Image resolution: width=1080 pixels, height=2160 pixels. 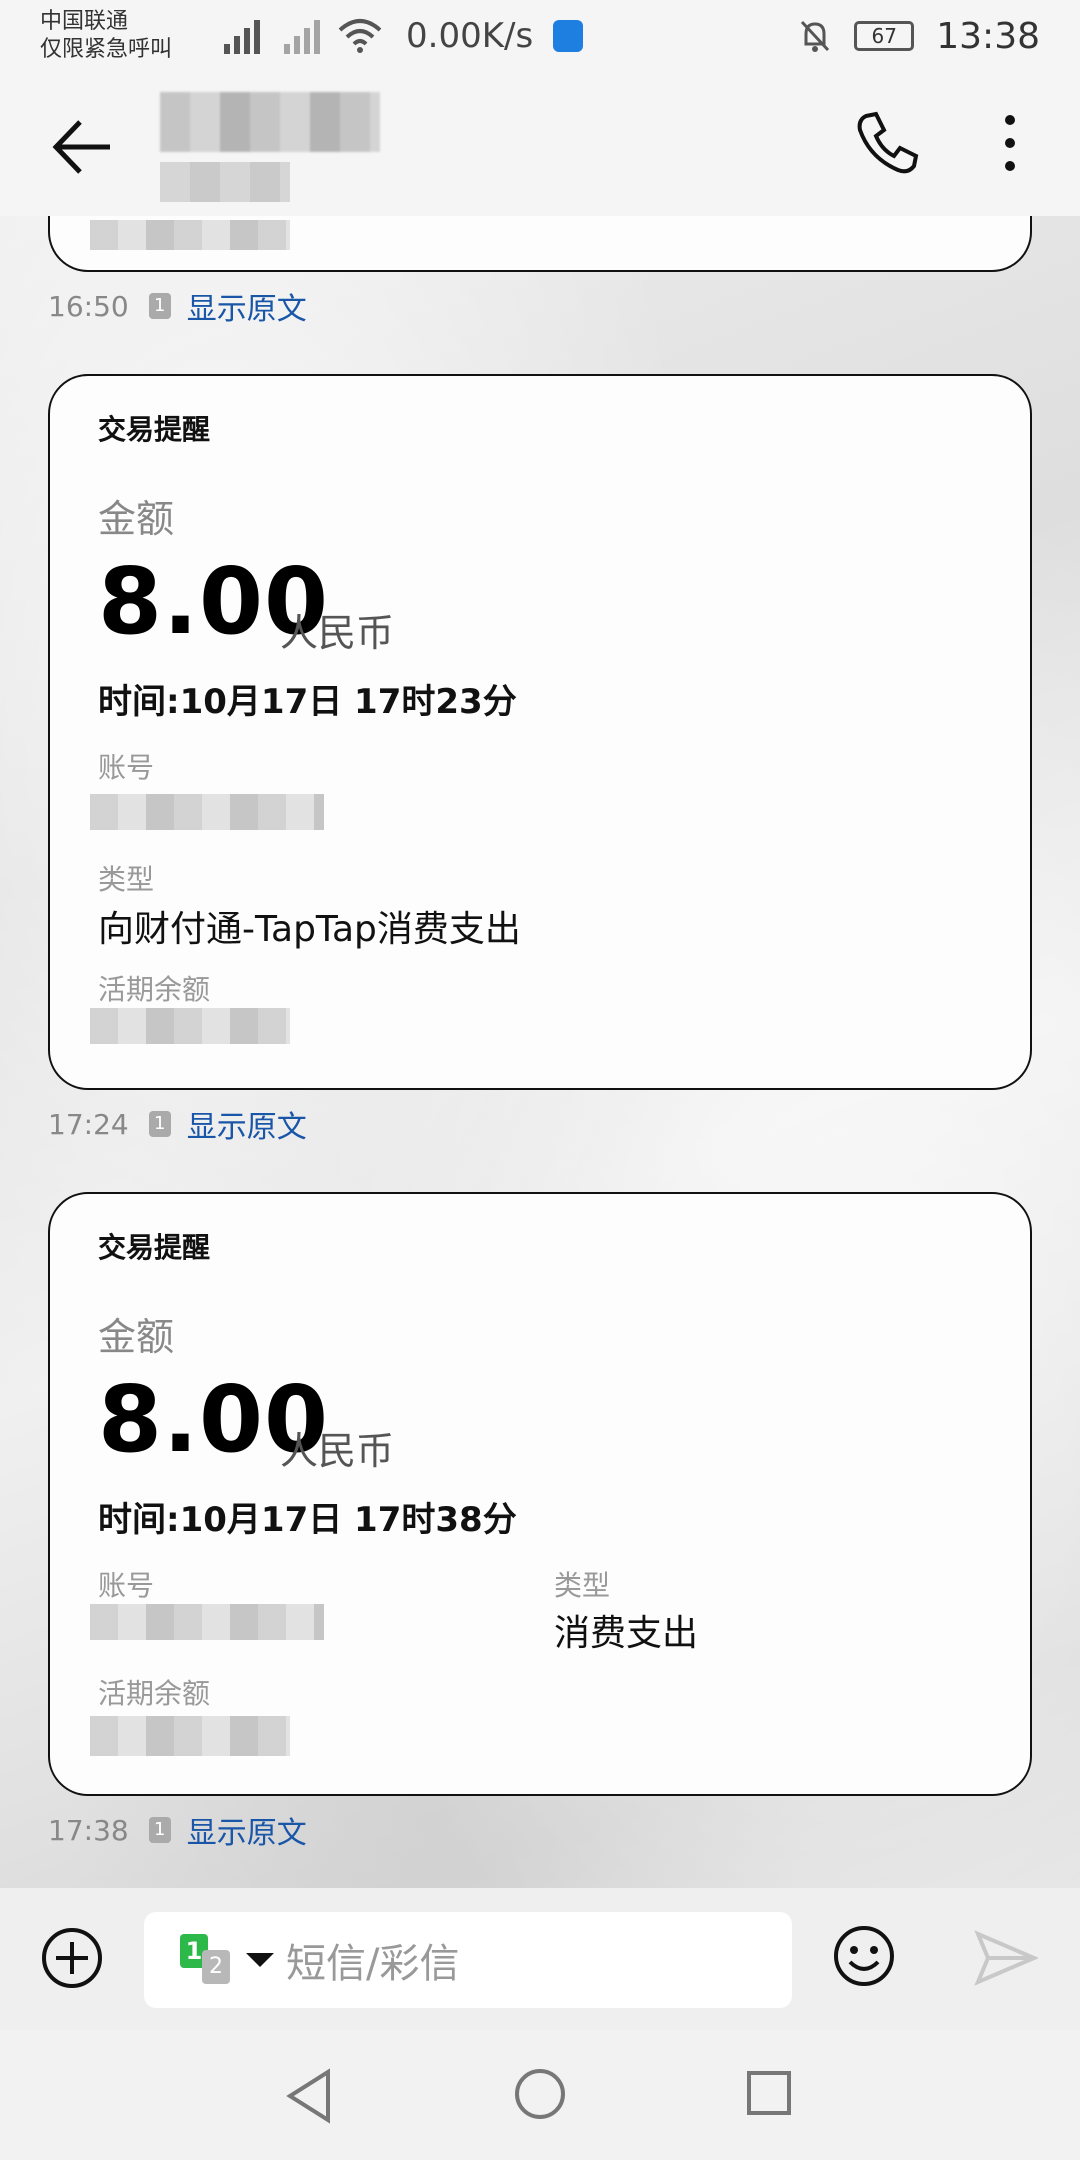 What do you see at coordinates (106, 49) in the screenshot?
I see `carrier-status: 仅限紧急呼叫` at bounding box center [106, 49].